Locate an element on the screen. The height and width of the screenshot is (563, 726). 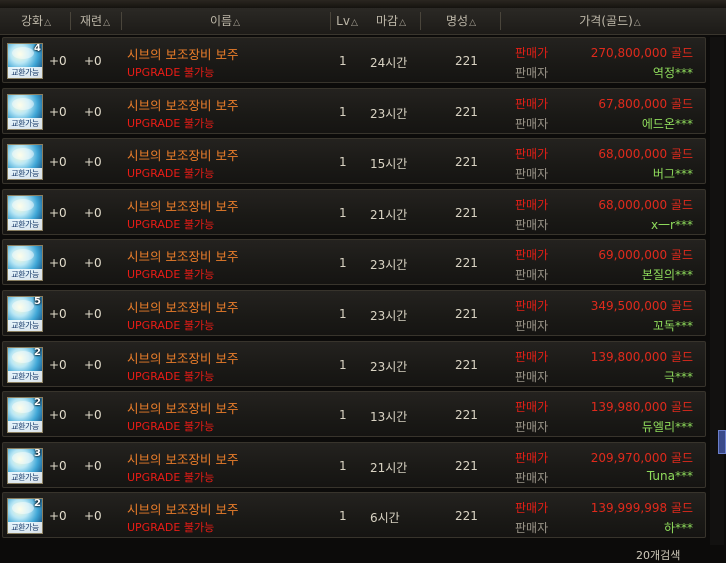
scrollbar-track is located at coordinates (717, 291).